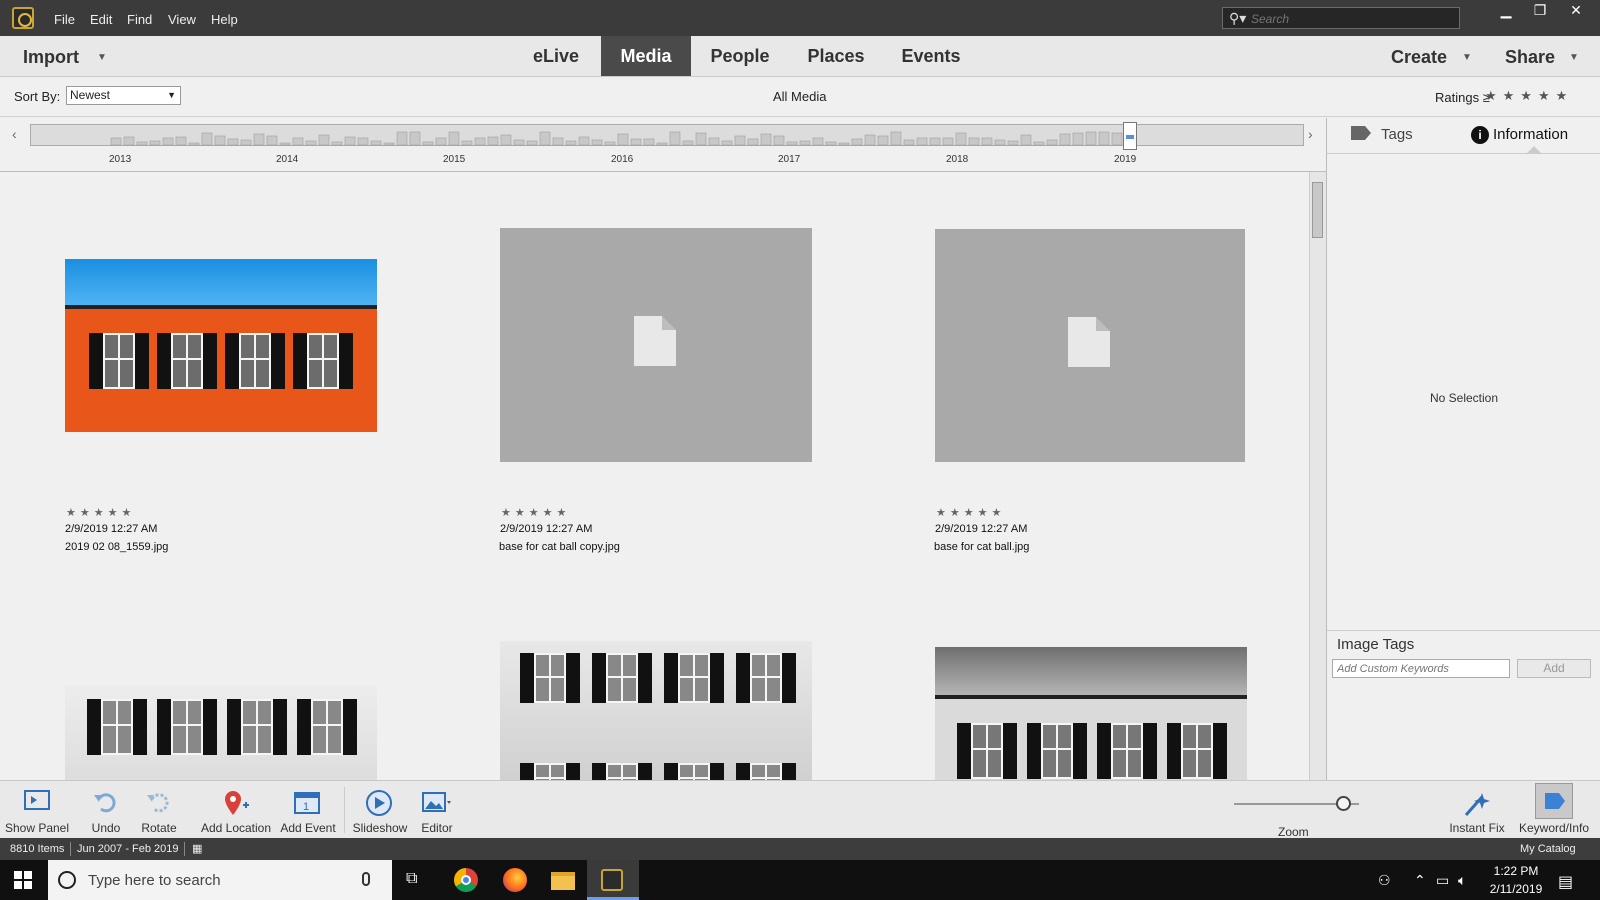 The height and width of the screenshot is (900, 1600). Describe the element at coordinates (287, 159) in the screenshot. I see `timeline-year: 2014` at that location.